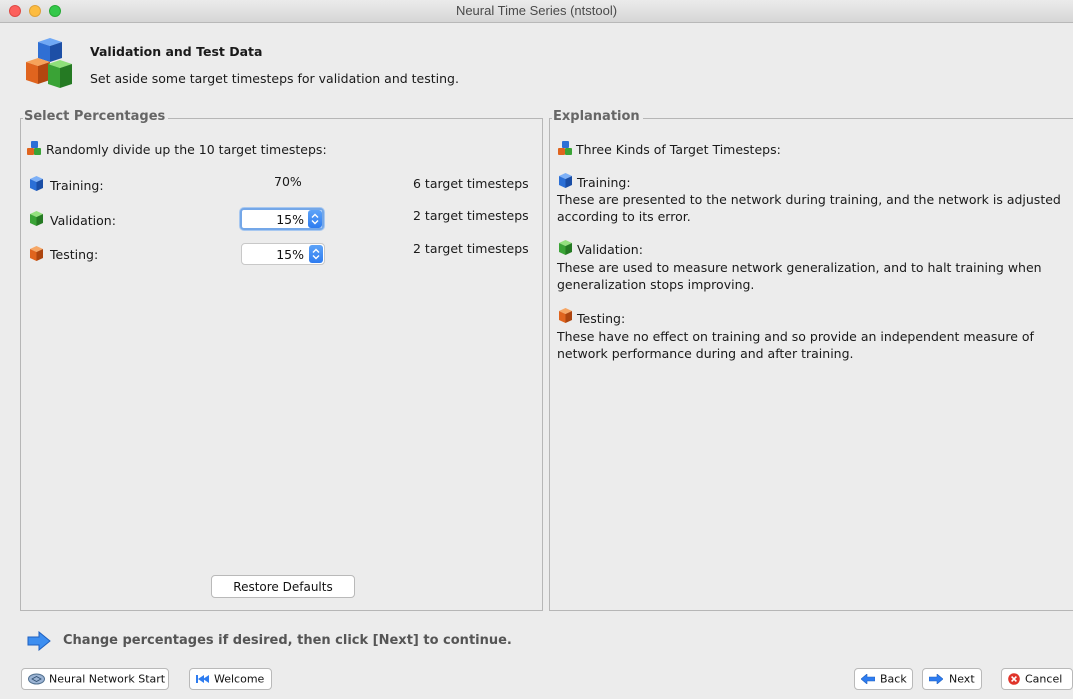  Describe the element at coordinates (1044, 679) in the screenshot. I see `cancel-label: Cancel` at that location.